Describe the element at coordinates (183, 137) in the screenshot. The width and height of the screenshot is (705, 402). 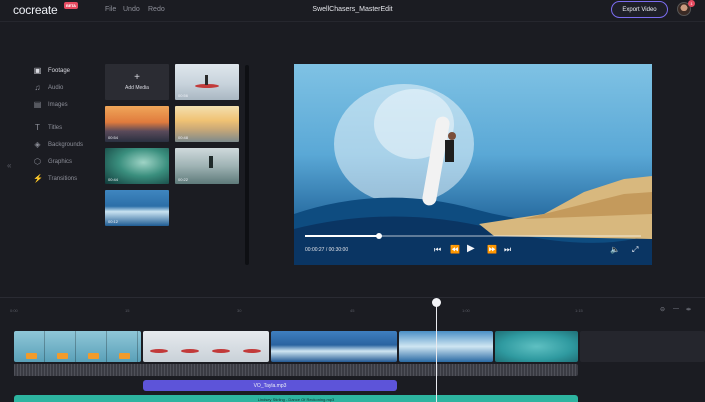
I see `clip-duration: 00:48` at that location.